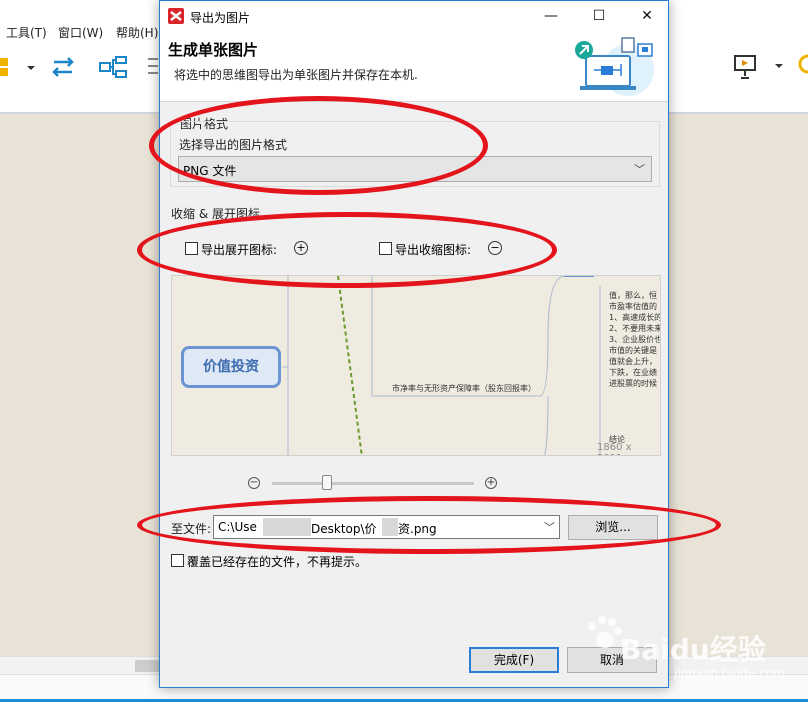  I want to click on scrollbar-thumb, so click(147, 666).